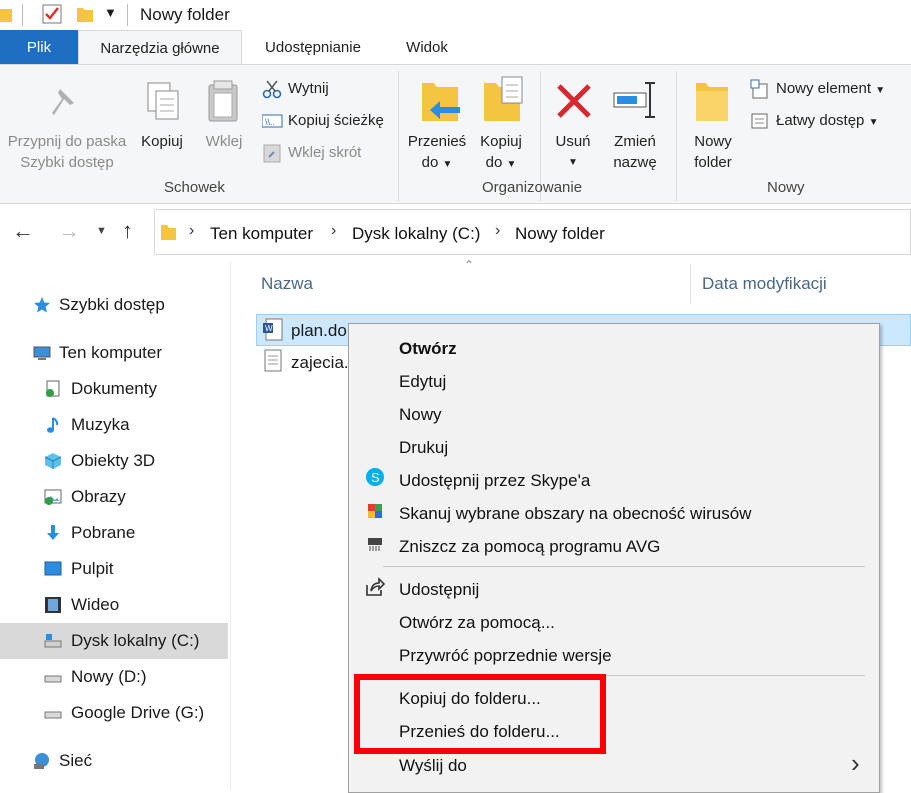  I want to click on delete-label: Usuń, so click(573, 141).